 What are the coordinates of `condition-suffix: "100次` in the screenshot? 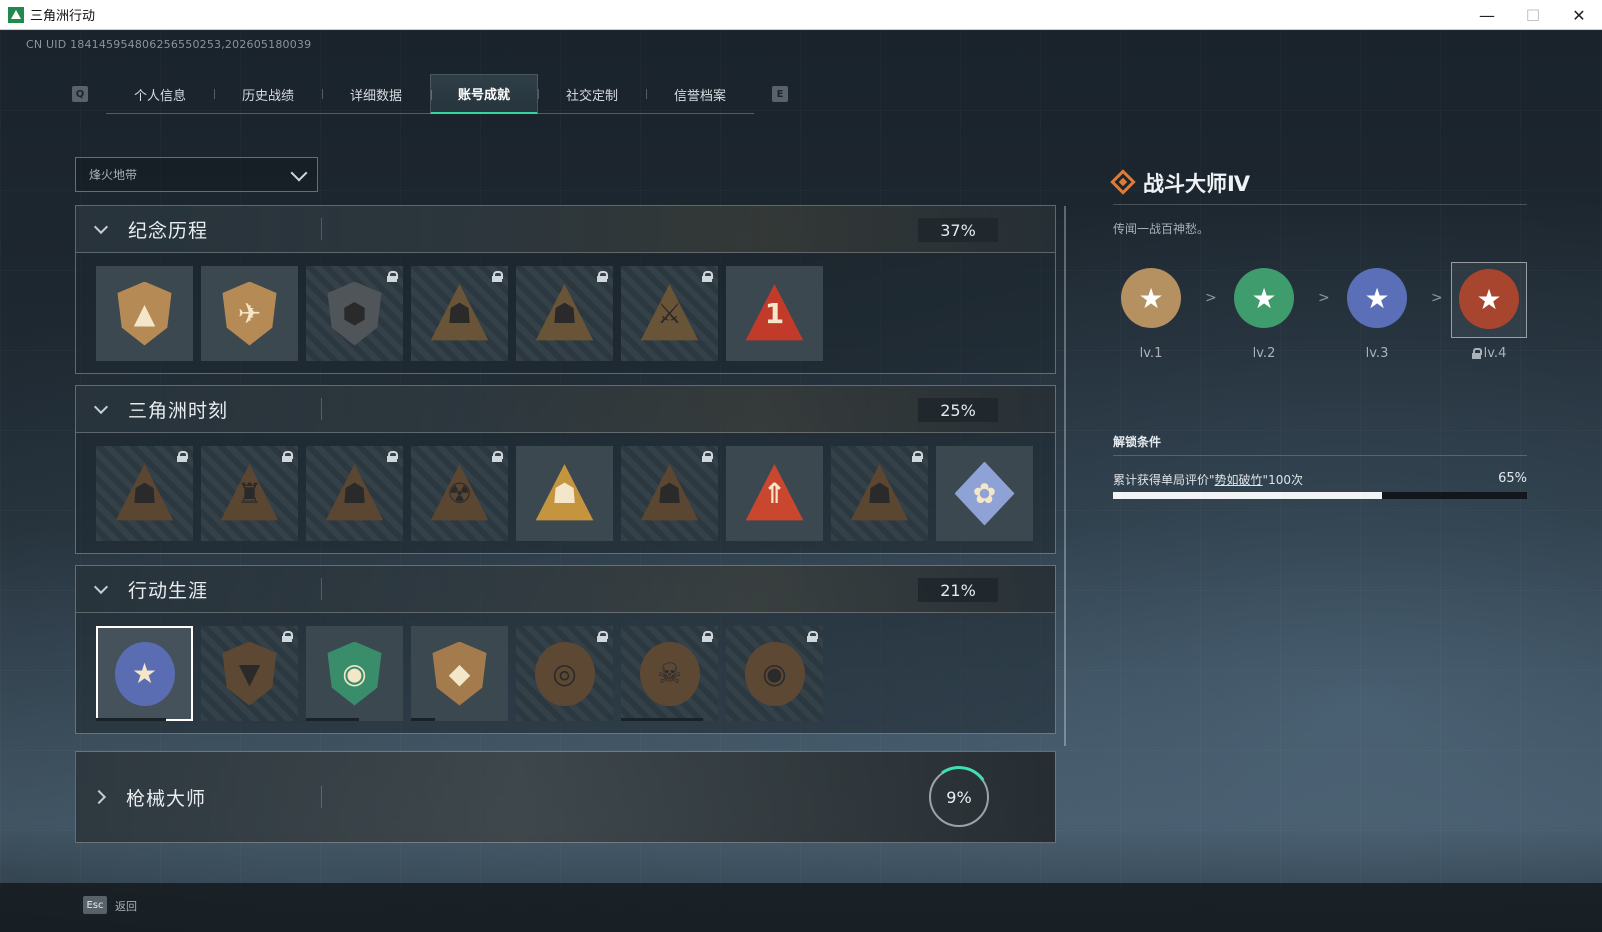 It's located at (1282, 480).